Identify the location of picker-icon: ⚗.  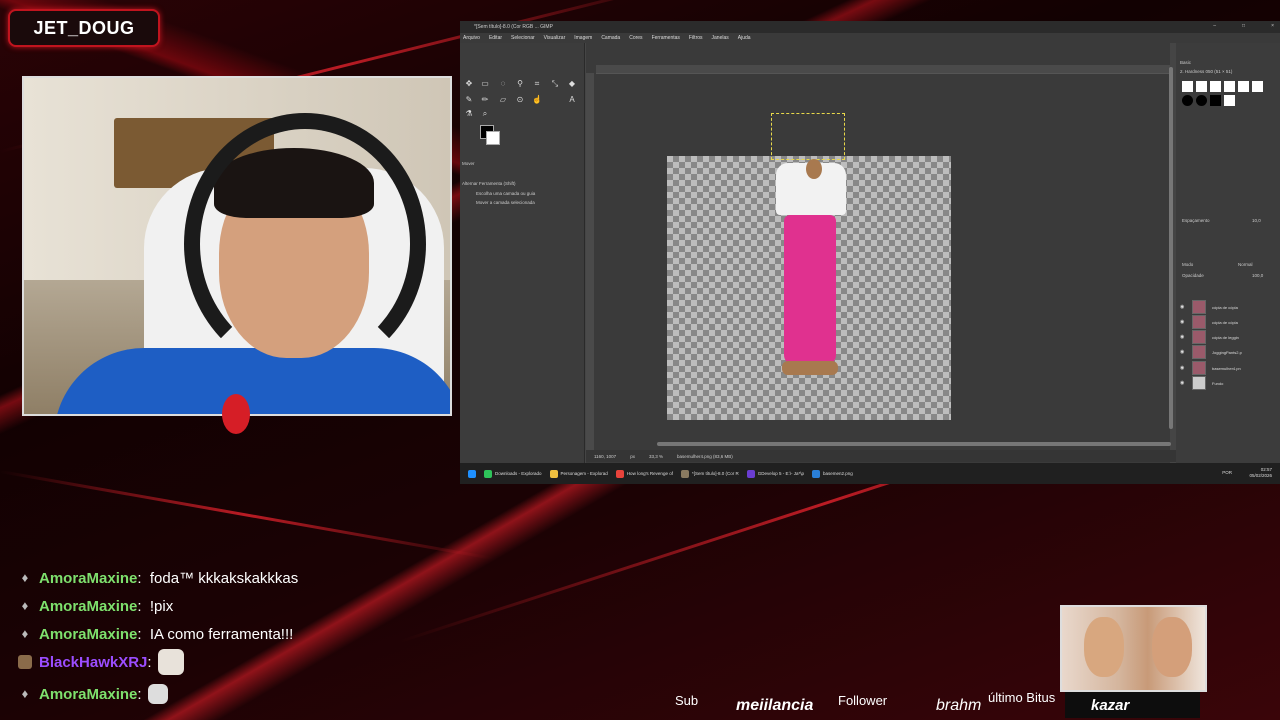
(469, 114).